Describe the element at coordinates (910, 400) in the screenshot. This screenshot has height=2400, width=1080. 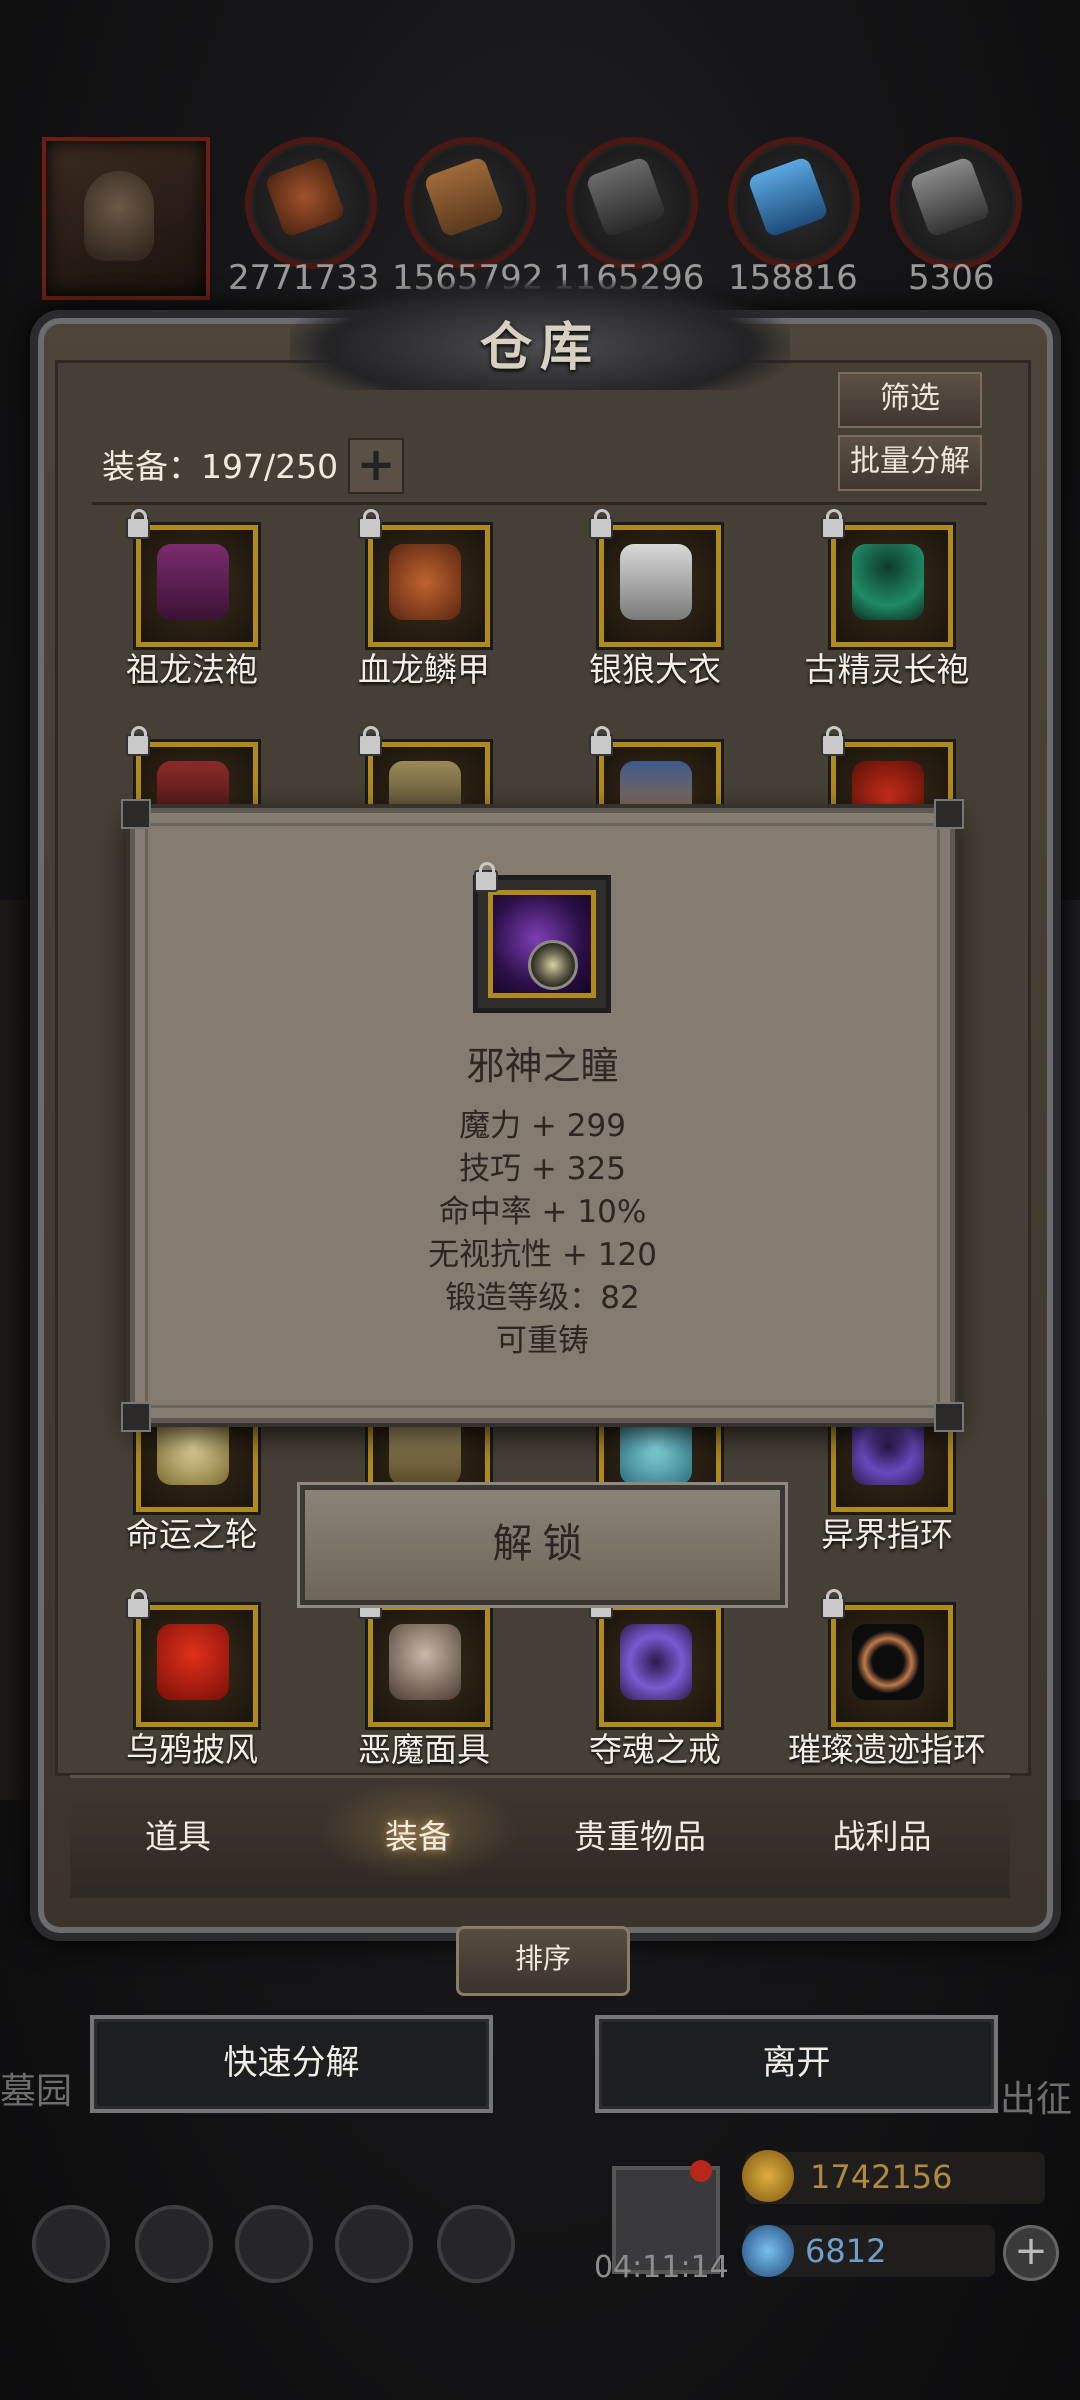
I see `filter-button: 筛选` at that location.